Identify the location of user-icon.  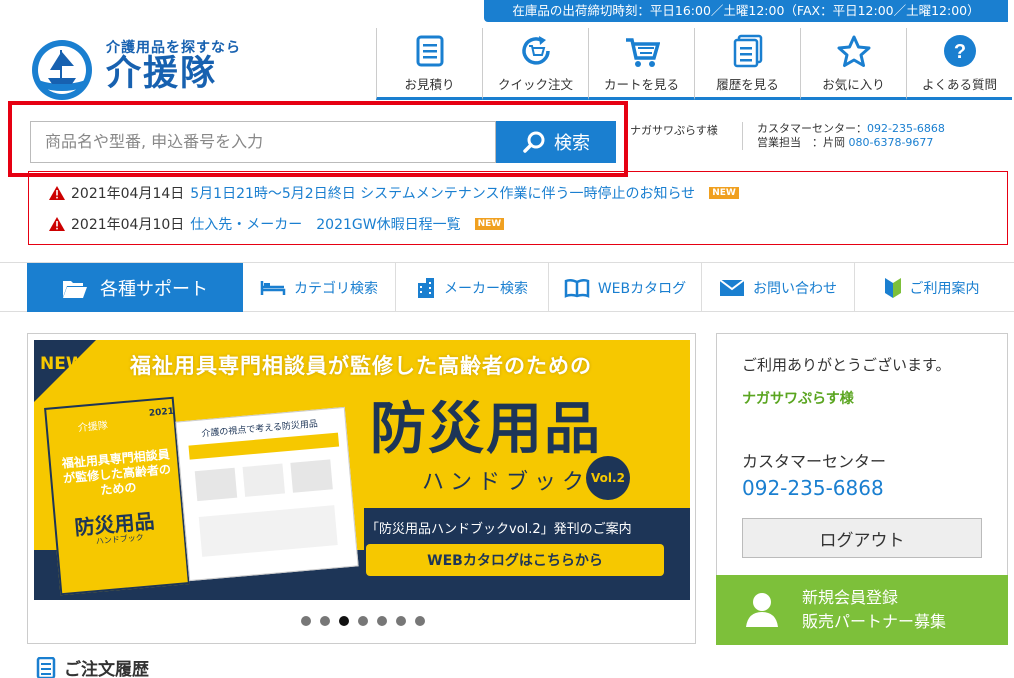
(762, 610).